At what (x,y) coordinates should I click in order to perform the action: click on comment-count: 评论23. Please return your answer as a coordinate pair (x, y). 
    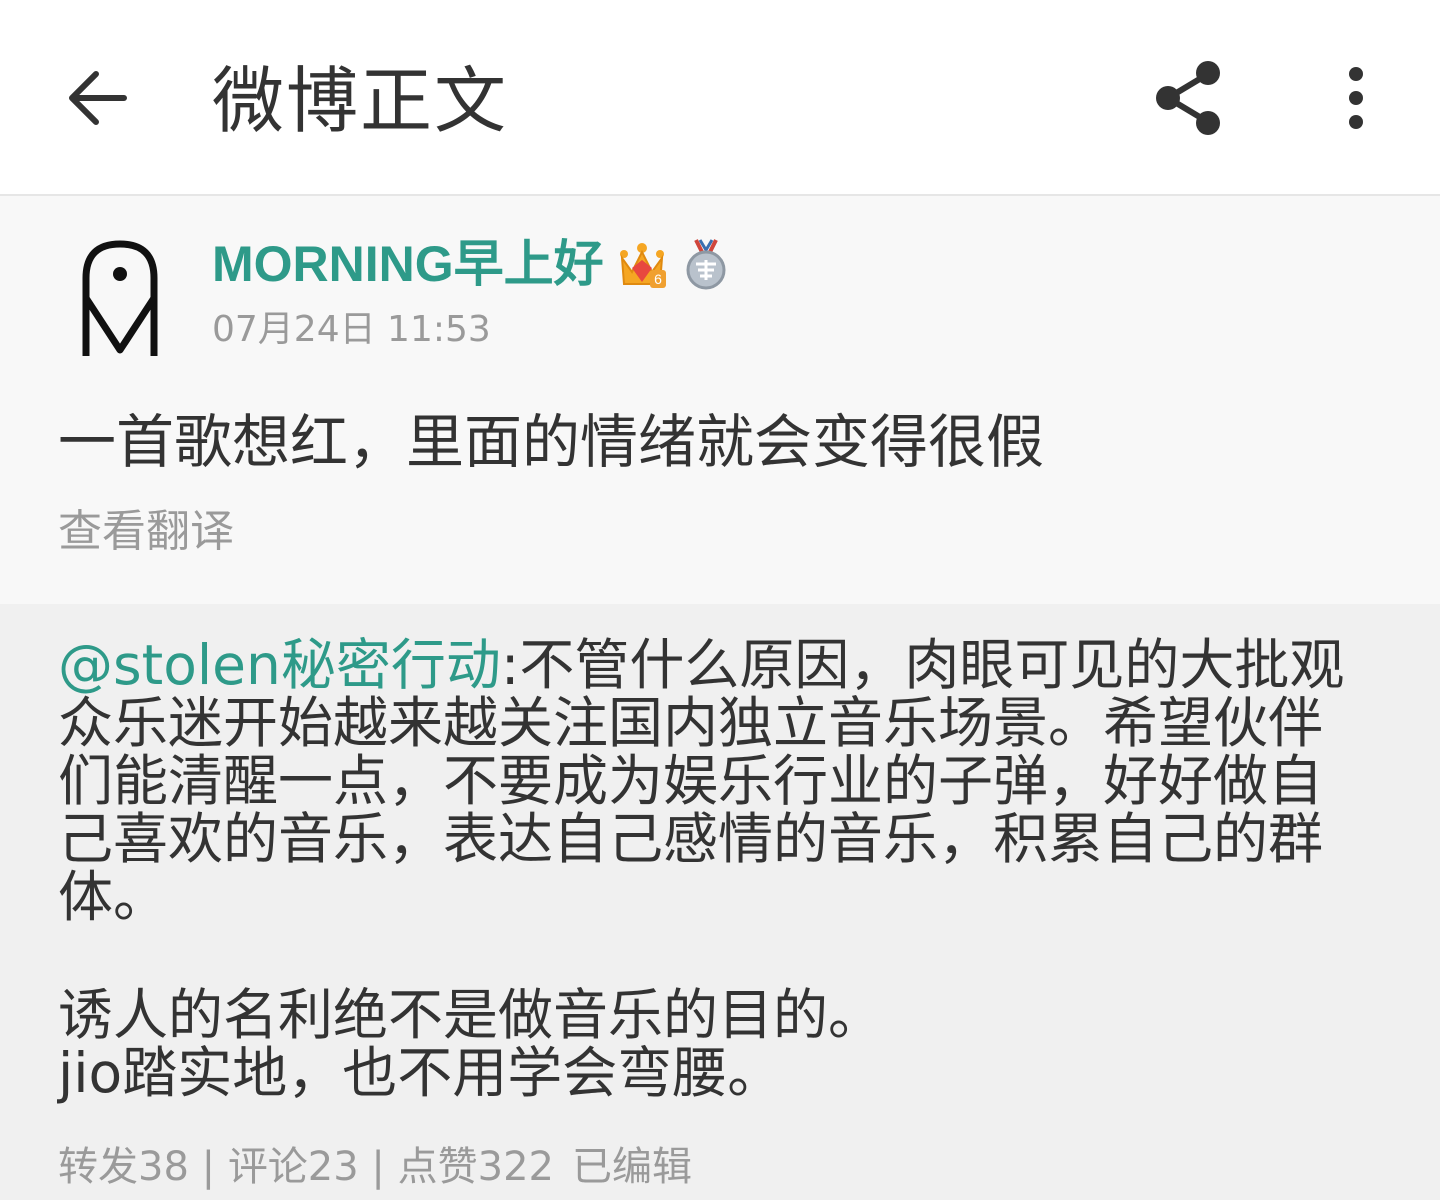
    Looking at the image, I should click on (293, 1167).